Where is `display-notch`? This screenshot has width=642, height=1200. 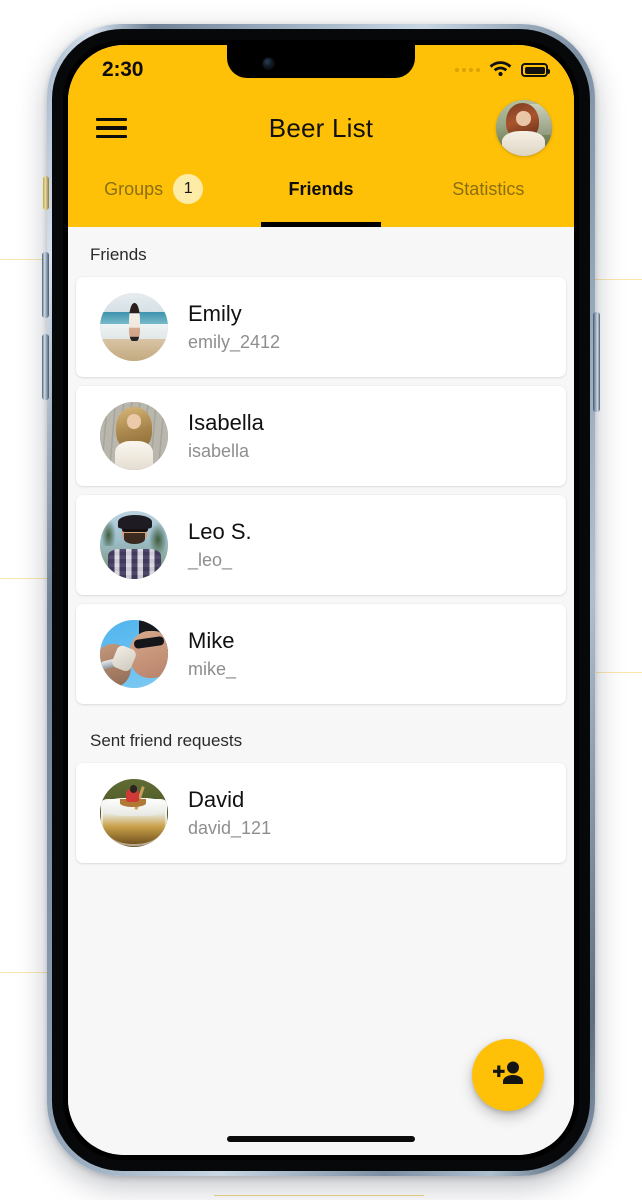 display-notch is located at coordinates (321, 61).